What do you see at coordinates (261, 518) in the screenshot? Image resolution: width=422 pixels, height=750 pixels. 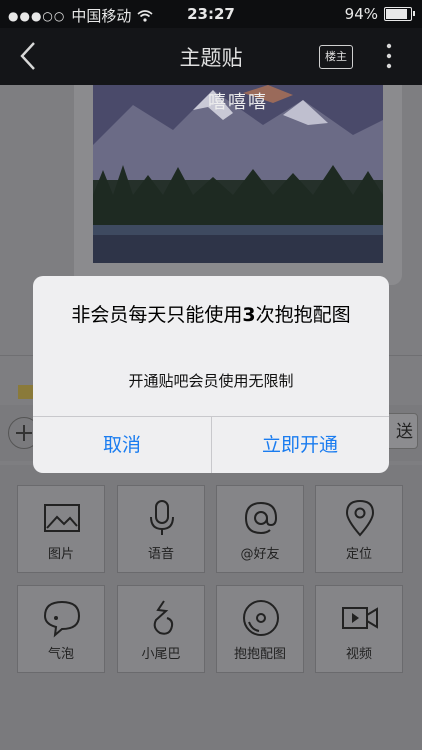 I see `at-icon` at bounding box center [261, 518].